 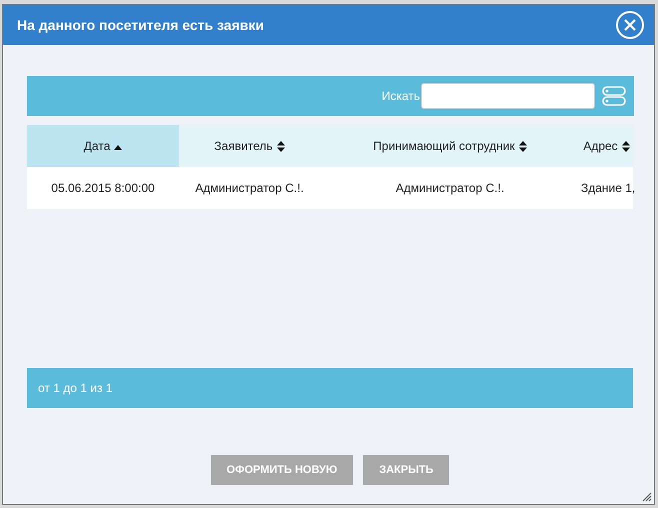 I want to click on close-button, so click(x=630, y=25).